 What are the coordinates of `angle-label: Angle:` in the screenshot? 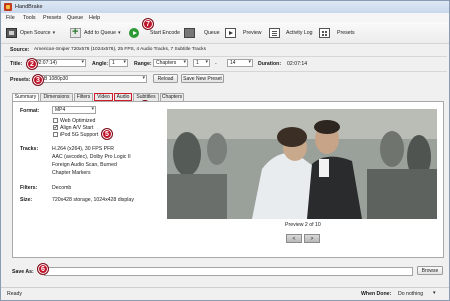 It's located at (100, 64).